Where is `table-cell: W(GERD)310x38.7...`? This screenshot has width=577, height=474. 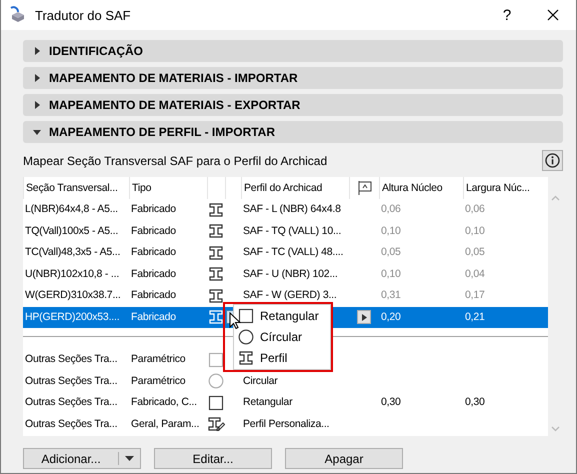
table-cell: W(GERD)310x38.7... is located at coordinates (73, 296).